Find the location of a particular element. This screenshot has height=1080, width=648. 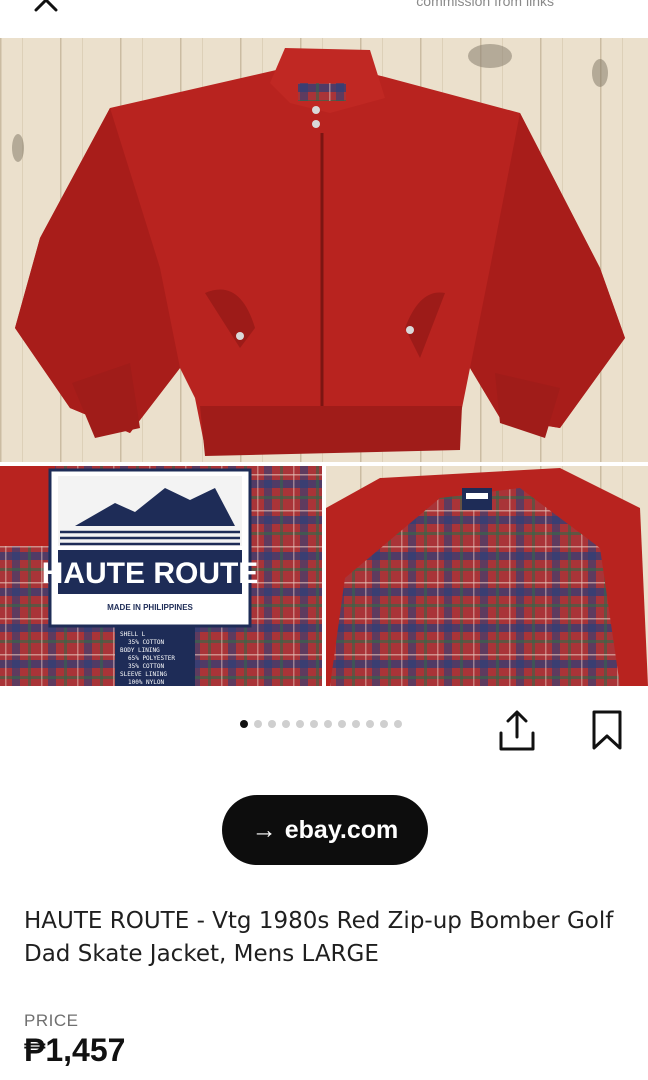

svg-text: MADE IN PHILIPPINES is located at coordinates (150, 607).